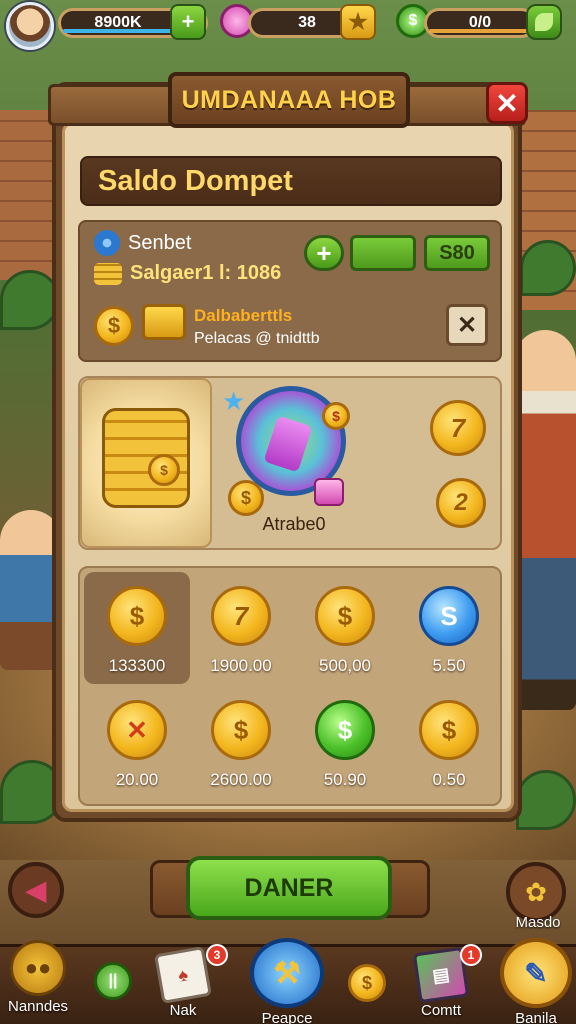 This screenshot has height=1024, width=576. I want to click on cash-progress-bar, so click(480, 31).